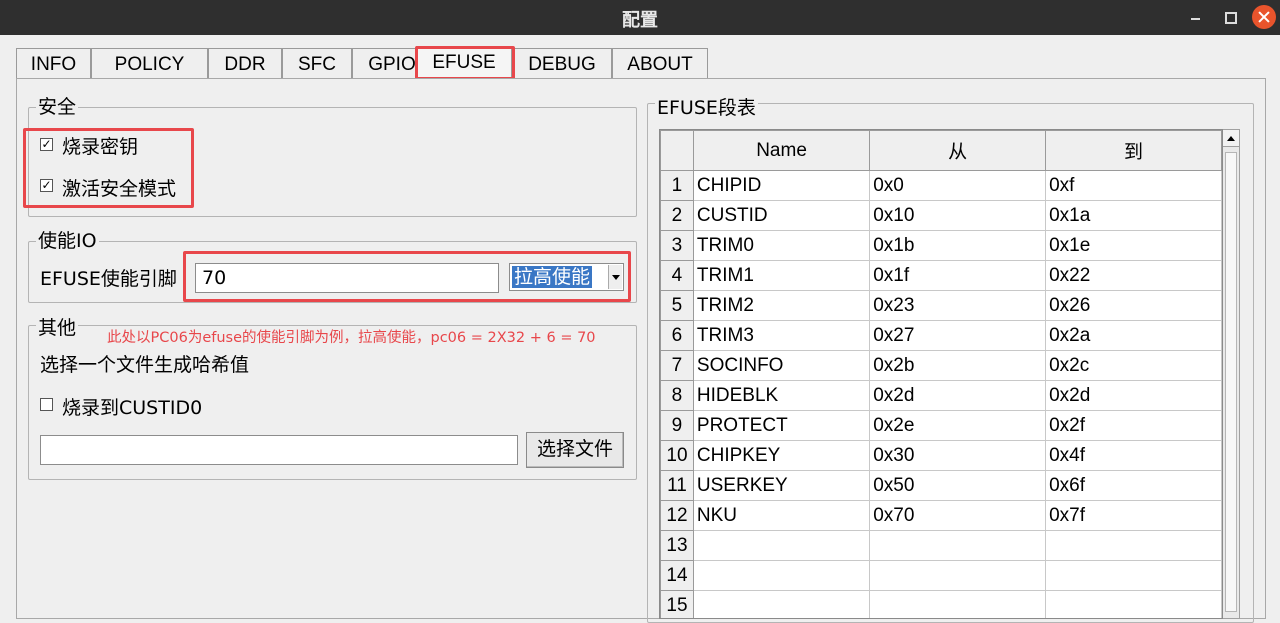  What do you see at coordinates (781, 395) in the screenshot?
I see `cell-name: HIDEBLK` at bounding box center [781, 395].